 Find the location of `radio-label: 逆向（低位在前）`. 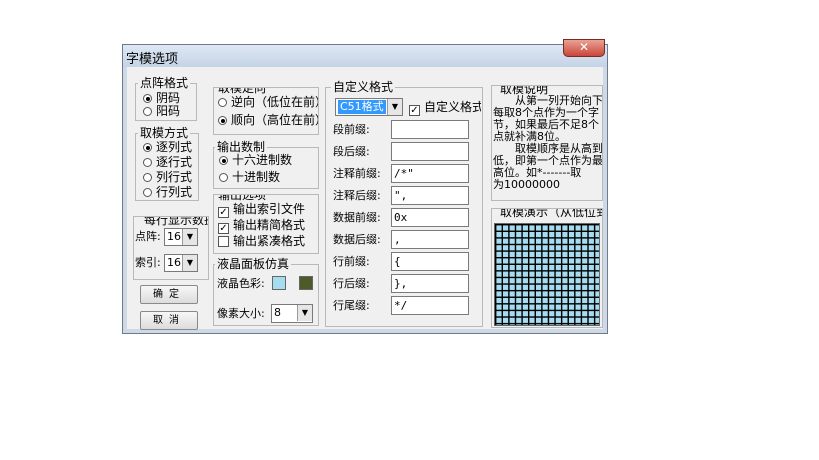

radio-label: 逆向（低位在前） is located at coordinates (275, 102).